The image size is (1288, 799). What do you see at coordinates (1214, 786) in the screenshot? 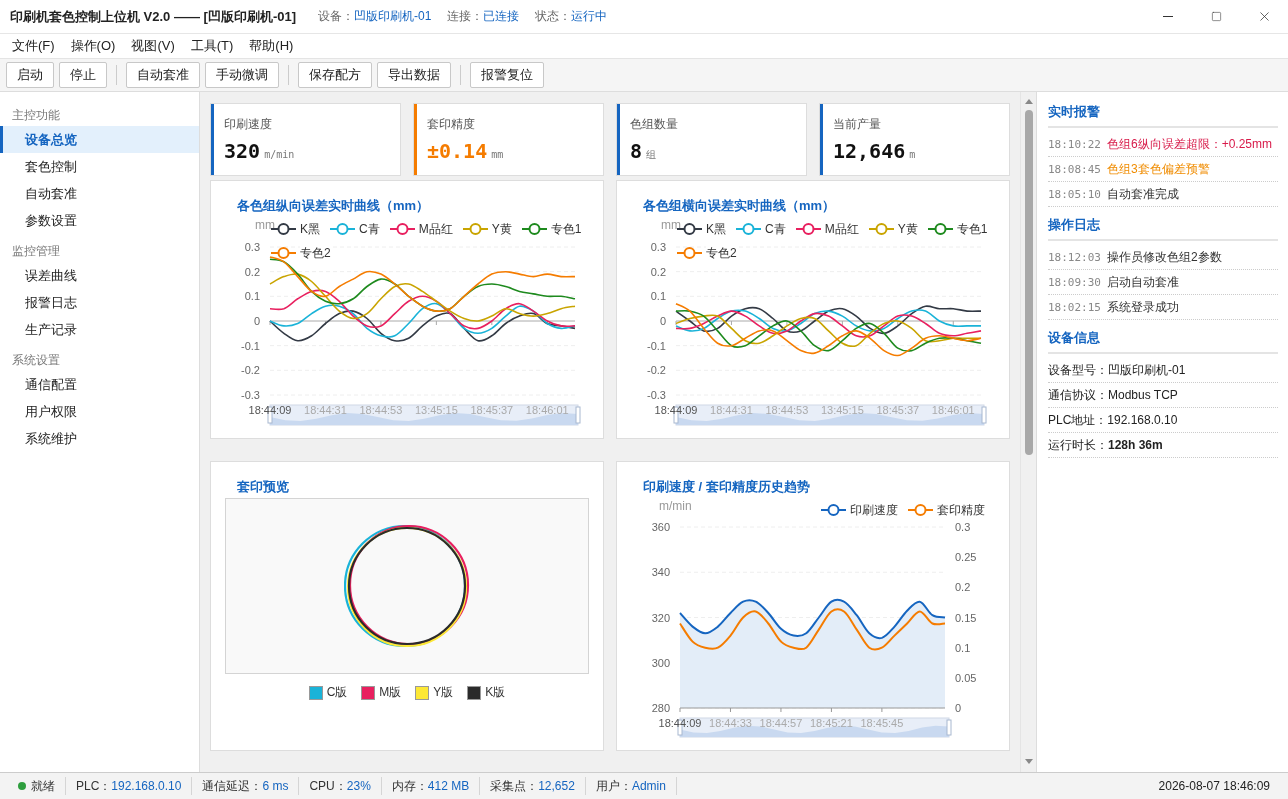
I see `status-clock: 2026-08-07 18:46:09` at bounding box center [1214, 786].